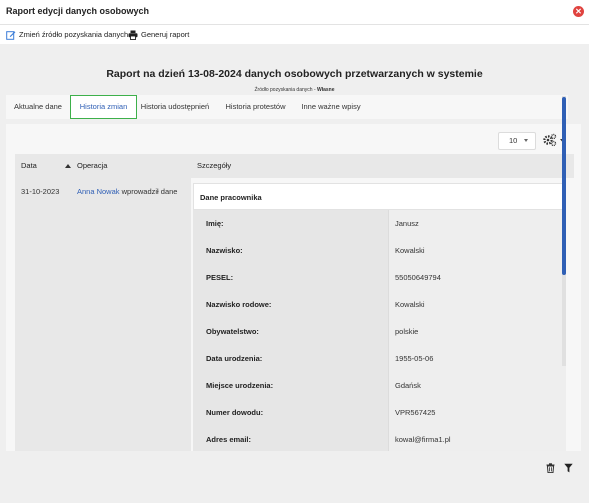 The height and width of the screenshot is (503, 589). I want to click on close-icon: ✕, so click(578, 11).